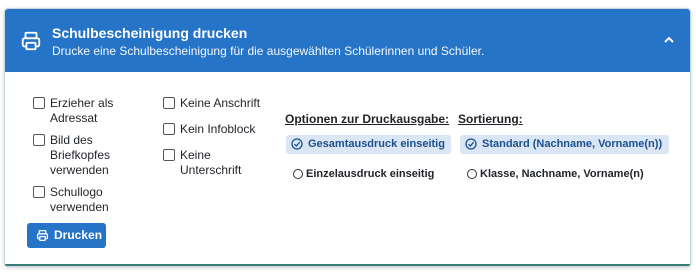  I want to click on radio-gesamtausdruck-einseitig: Gesamtausdruck einseitig, so click(368, 144).